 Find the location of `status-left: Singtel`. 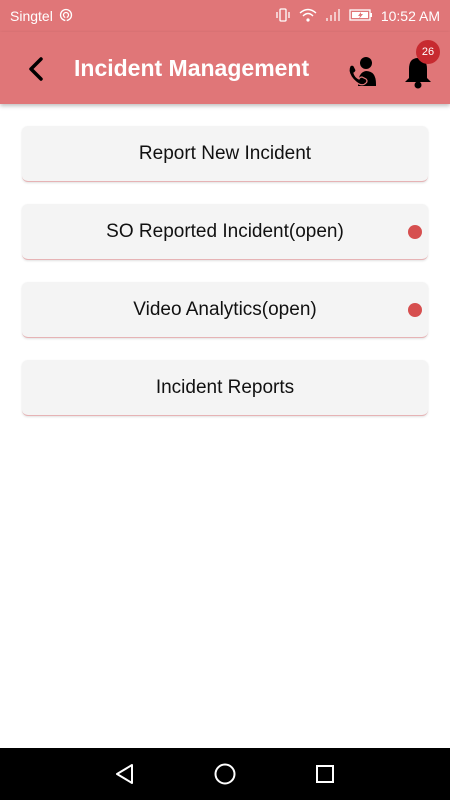

status-left: Singtel is located at coordinates (41, 16).